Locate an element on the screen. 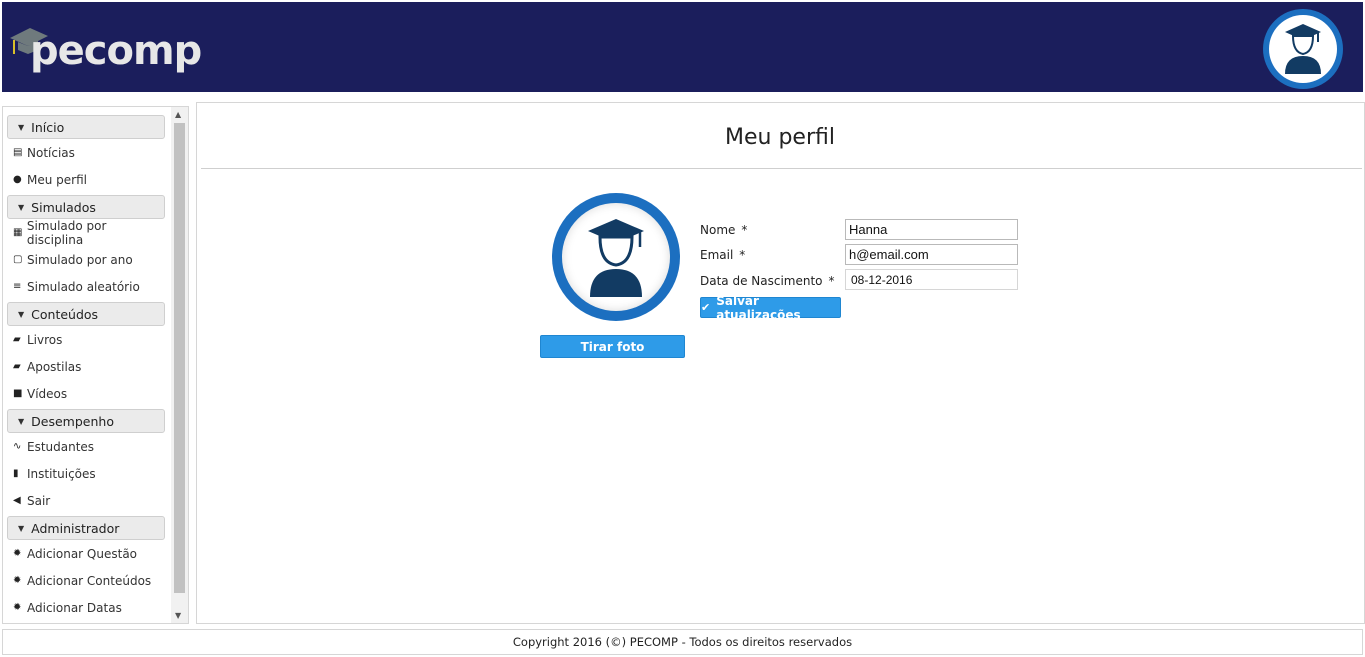 This screenshot has height=657, width=1365. check-icon: ✔ is located at coordinates (706, 307).